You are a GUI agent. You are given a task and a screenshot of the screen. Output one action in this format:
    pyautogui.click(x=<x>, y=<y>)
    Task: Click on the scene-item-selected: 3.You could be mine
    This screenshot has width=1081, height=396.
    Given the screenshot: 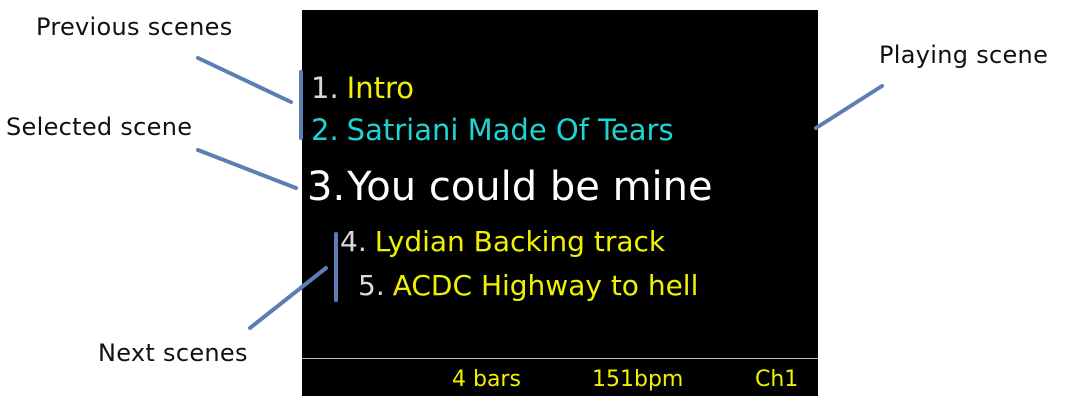 What is the action you would take?
    pyautogui.click(x=510, y=187)
    